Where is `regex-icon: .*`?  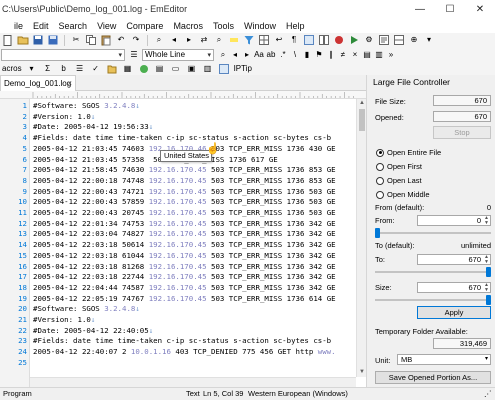 regex-icon: .* is located at coordinates (283, 54).